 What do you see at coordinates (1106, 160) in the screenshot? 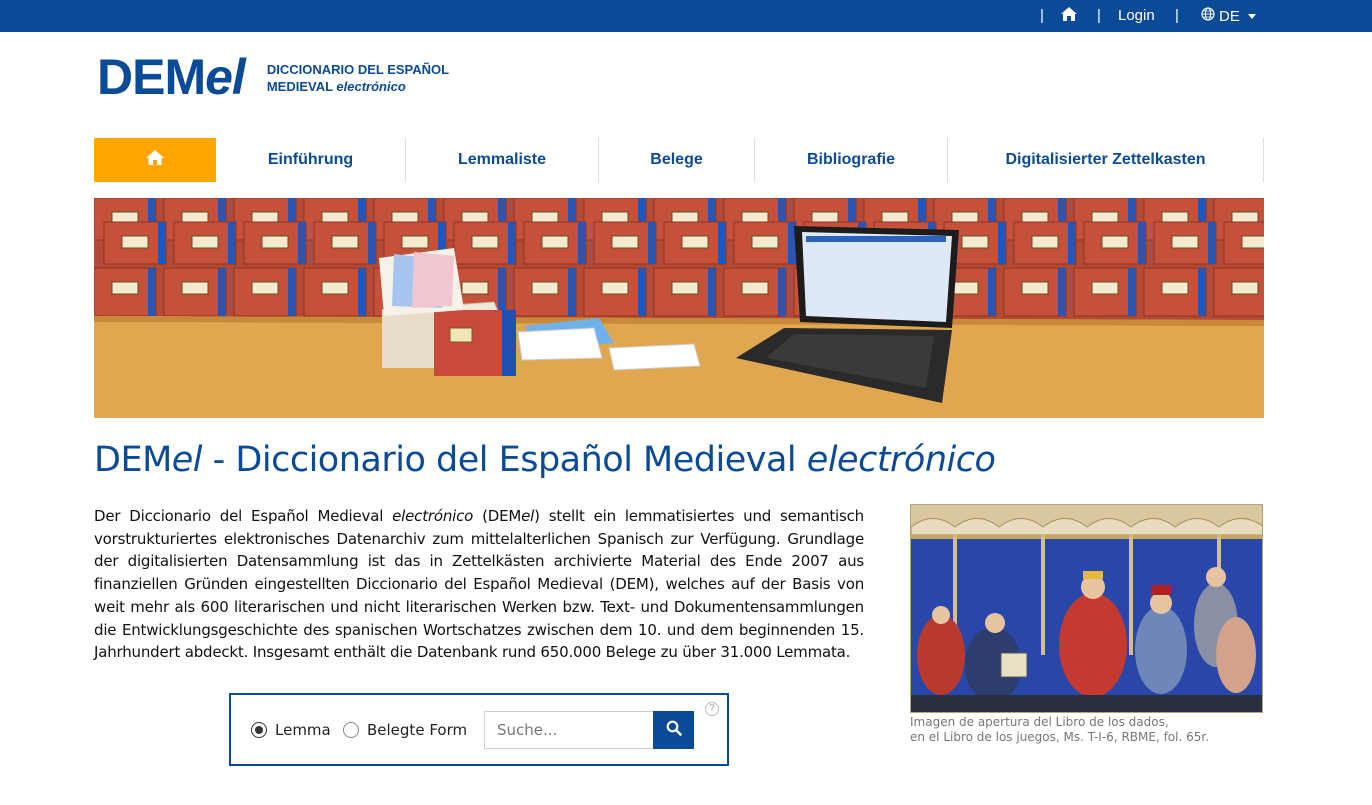
I see `nav-tab-zettelkasten: Digitalisierter Zettelkasten` at bounding box center [1106, 160].